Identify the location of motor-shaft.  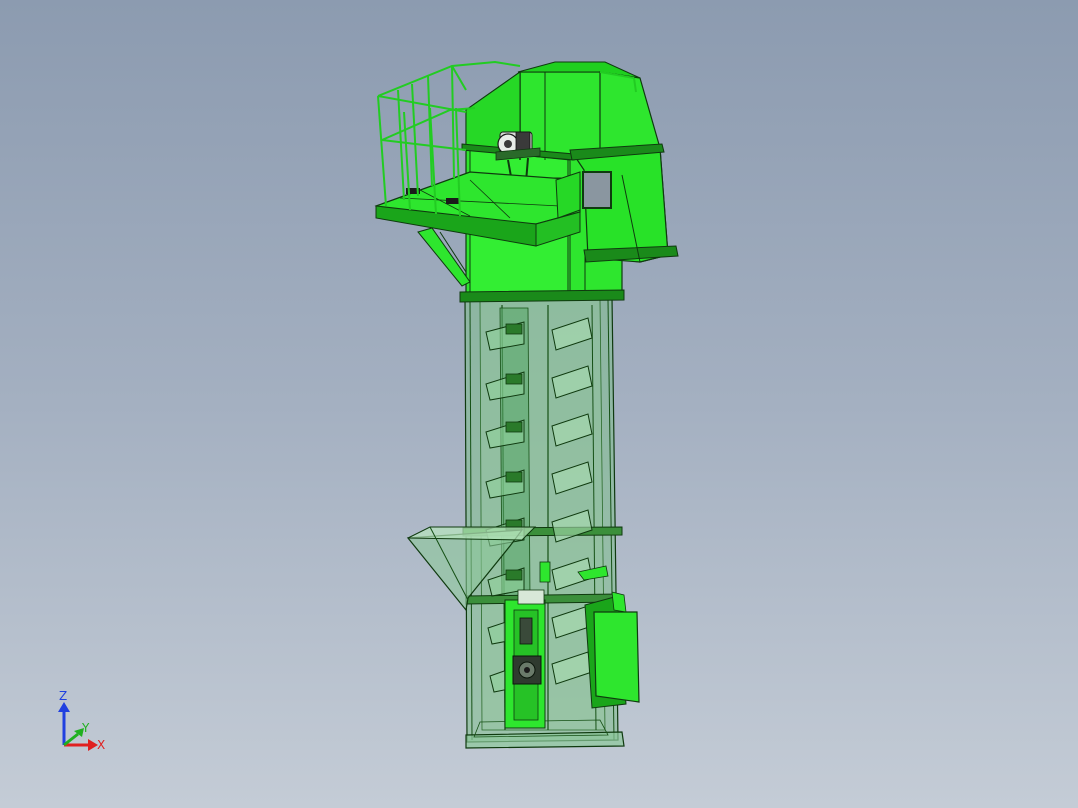
(508, 144).